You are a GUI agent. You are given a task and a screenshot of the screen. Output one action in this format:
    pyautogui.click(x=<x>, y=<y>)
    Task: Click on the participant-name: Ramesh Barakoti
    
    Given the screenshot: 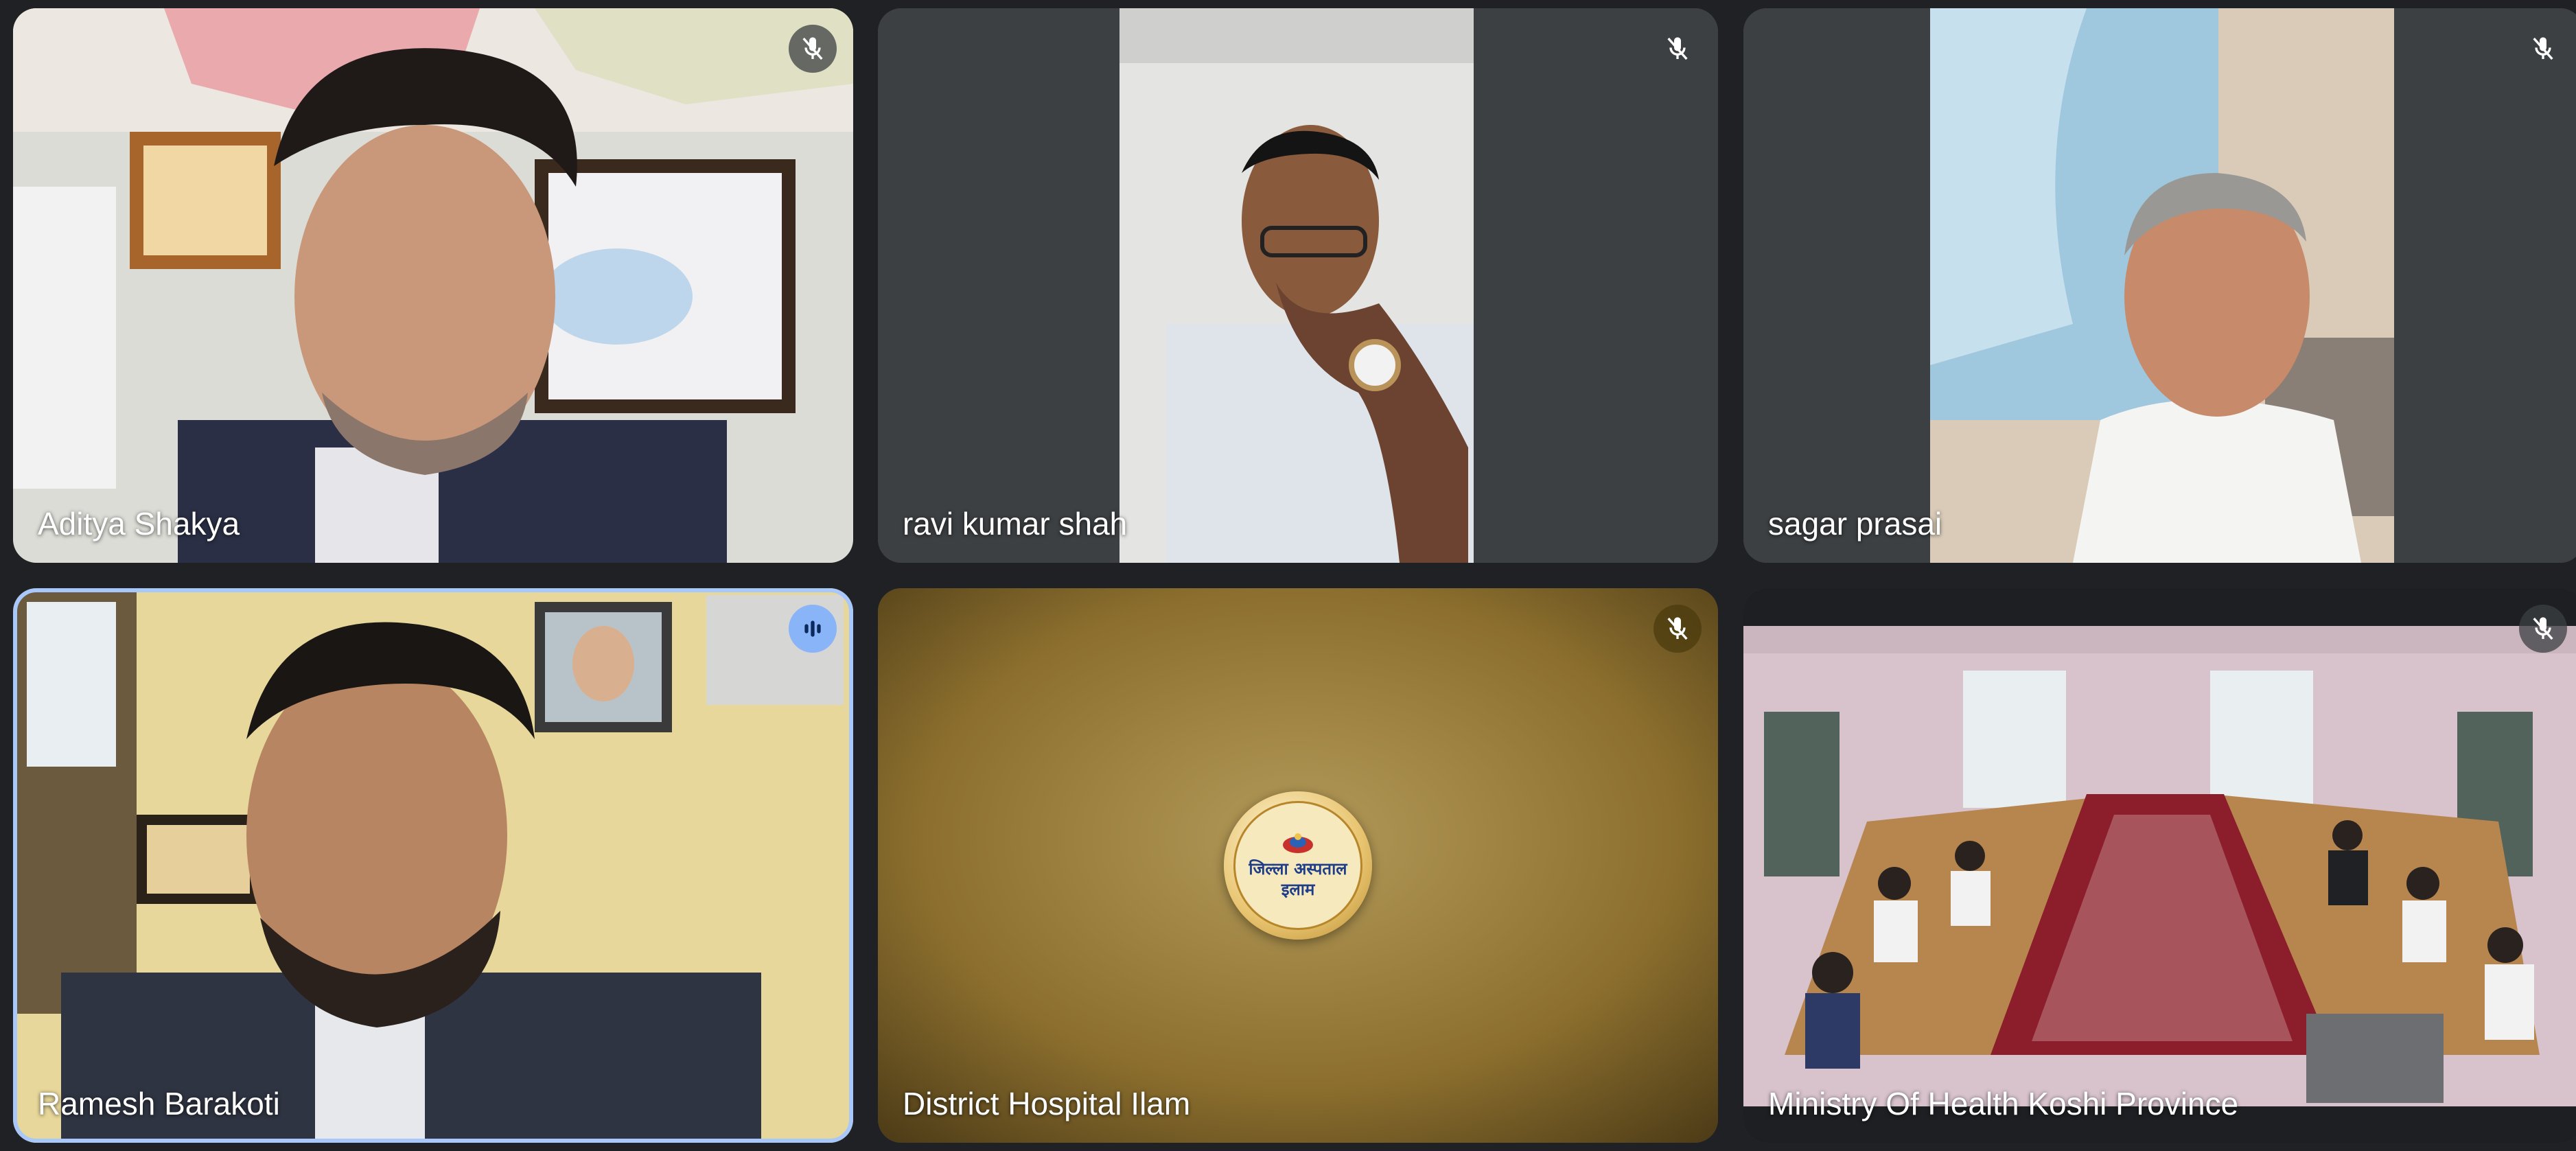 What is the action you would take?
    pyautogui.click(x=159, y=1103)
    